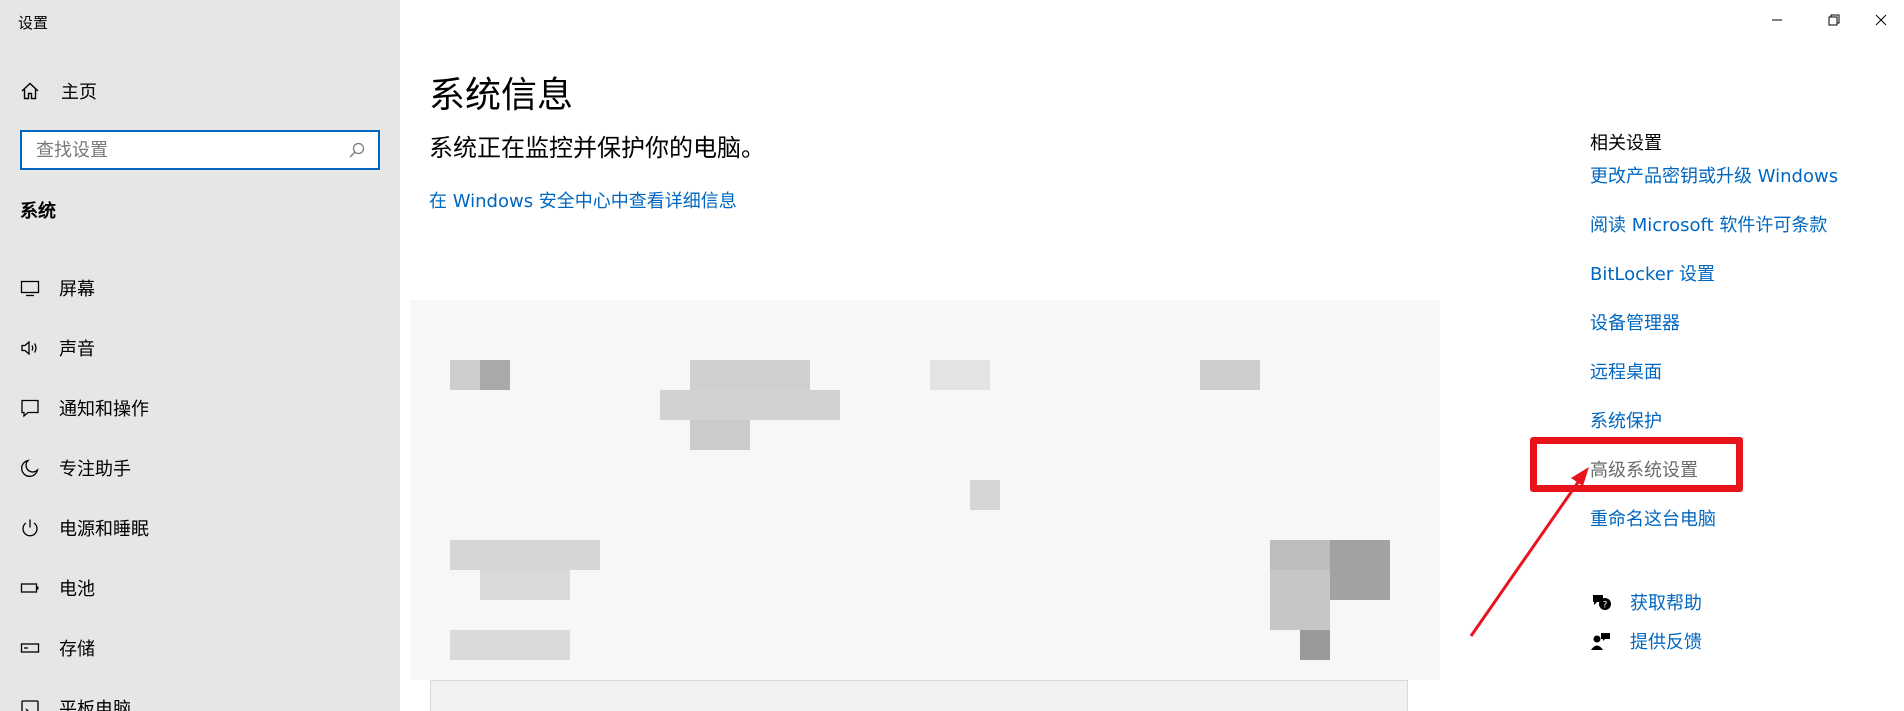  What do you see at coordinates (200, 468) in the screenshot?
I see `sidebar-item-focus-assist: 专注助手` at bounding box center [200, 468].